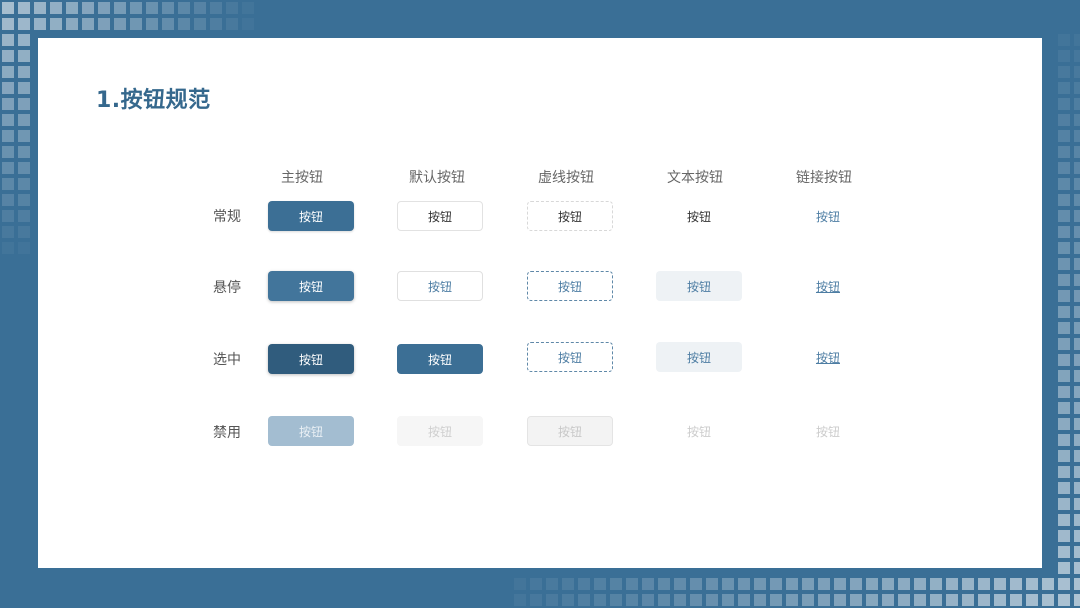 The image size is (1080, 608). I want to click on dashed-button-normal: 按钮, so click(570, 216).